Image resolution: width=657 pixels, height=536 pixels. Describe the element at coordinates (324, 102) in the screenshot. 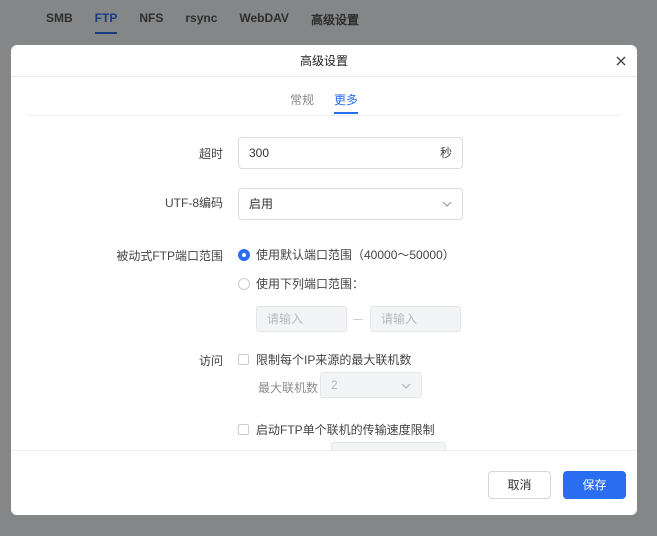

I see `settings-subtabs: 常规 更多` at that location.